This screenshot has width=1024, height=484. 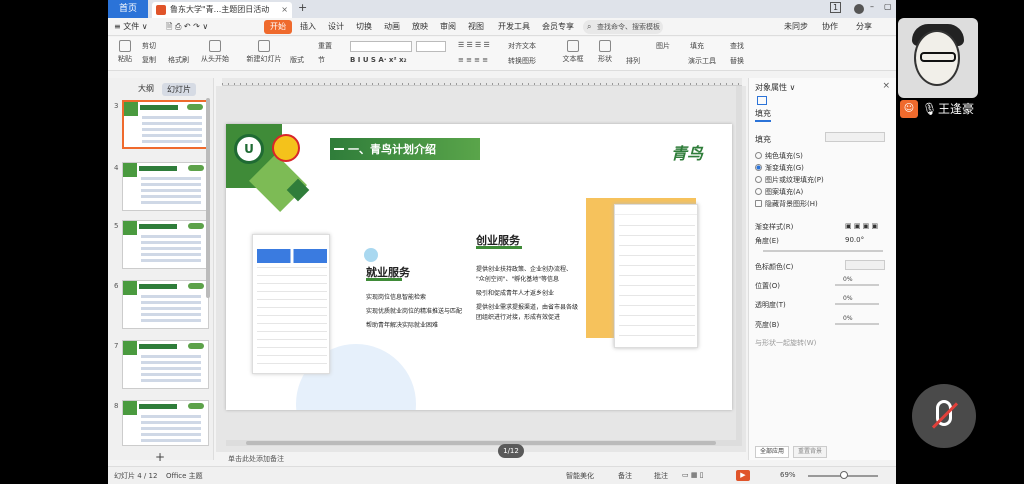 What do you see at coordinates (514, 26) in the screenshot?
I see `menu-developer: 开发工具` at bounding box center [514, 26].